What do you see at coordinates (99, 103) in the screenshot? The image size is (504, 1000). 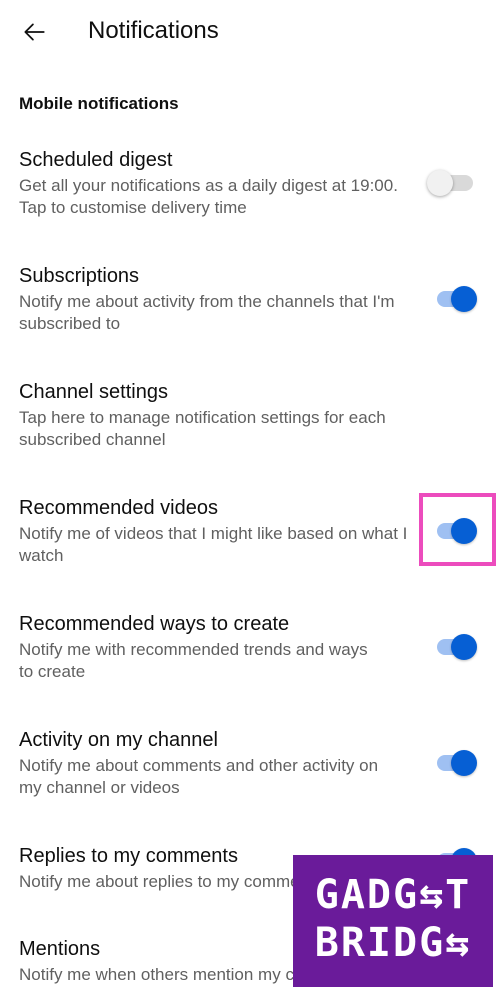 I see `section-title: Mobile notifications` at bounding box center [99, 103].